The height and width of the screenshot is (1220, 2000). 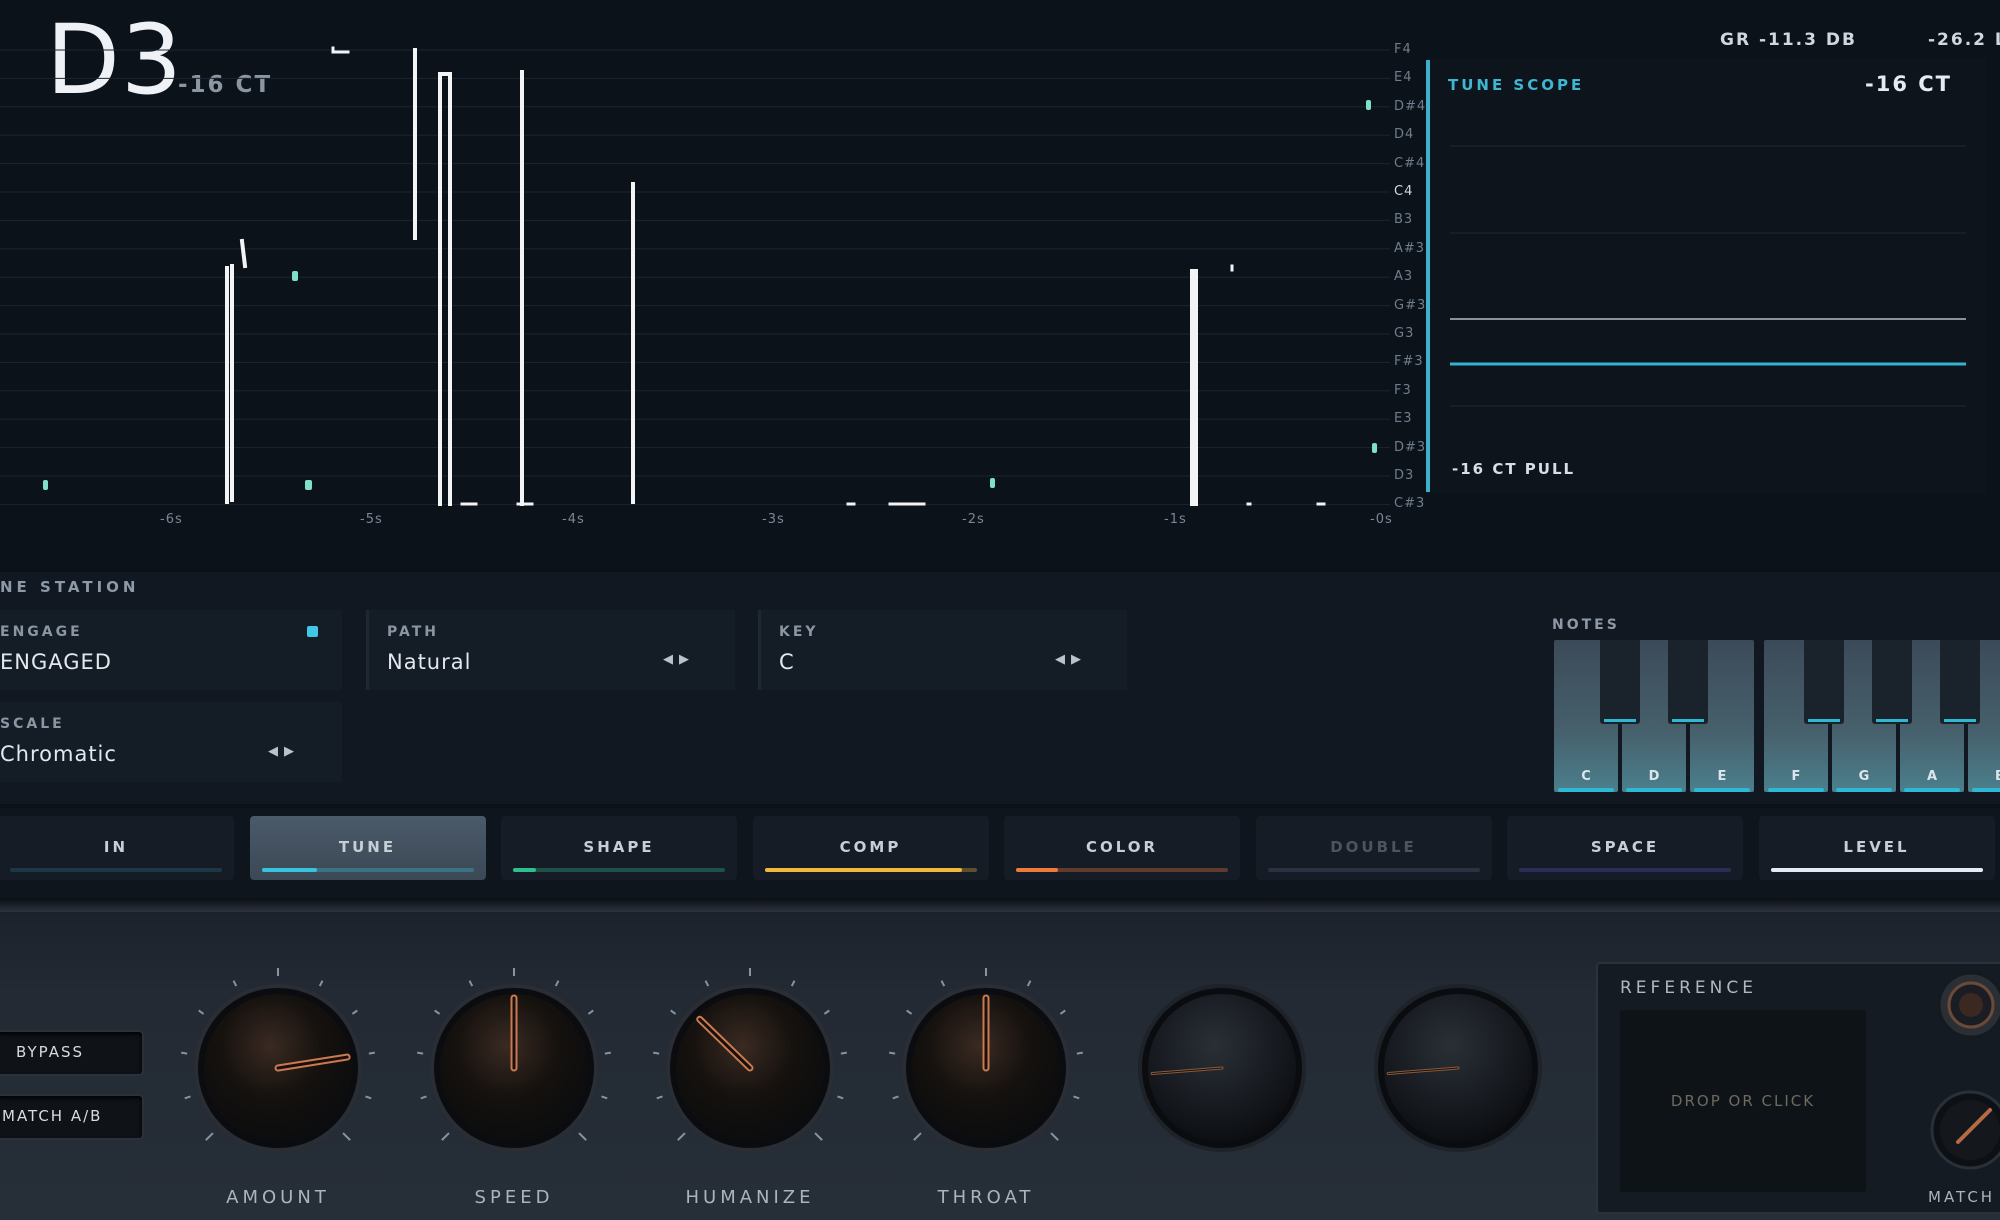 What do you see at coordinates (1876, 848) in the screenshot?
I see `tab-level: LEVEL` at bounding box center [1876, 848].